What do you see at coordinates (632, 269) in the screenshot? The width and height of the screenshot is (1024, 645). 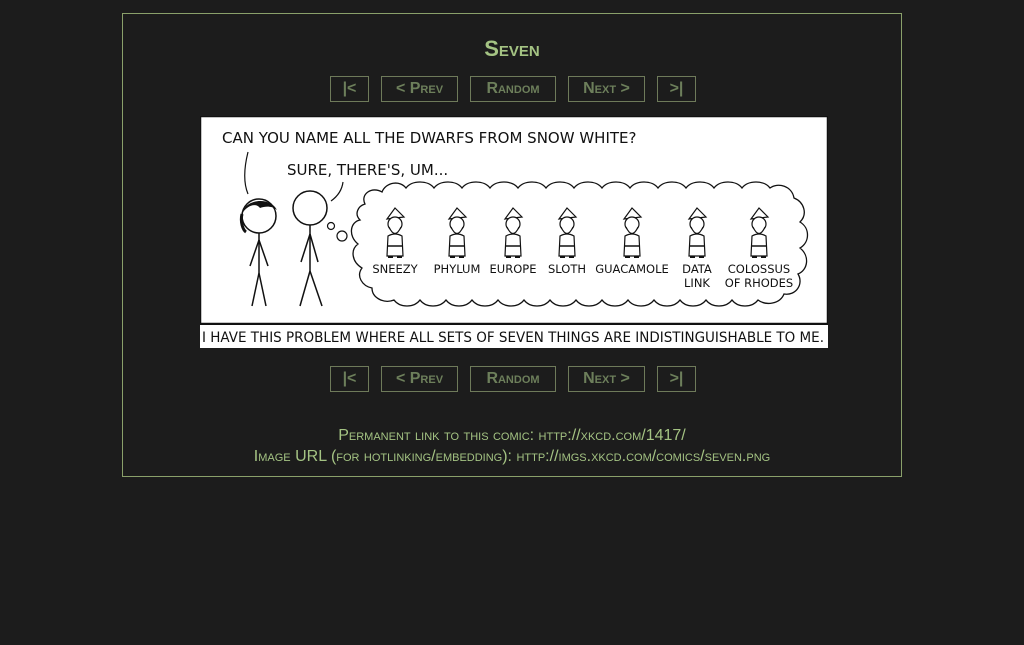 I see `dwarf-label: GUACAMOLE` at bounding box center [632, 269].